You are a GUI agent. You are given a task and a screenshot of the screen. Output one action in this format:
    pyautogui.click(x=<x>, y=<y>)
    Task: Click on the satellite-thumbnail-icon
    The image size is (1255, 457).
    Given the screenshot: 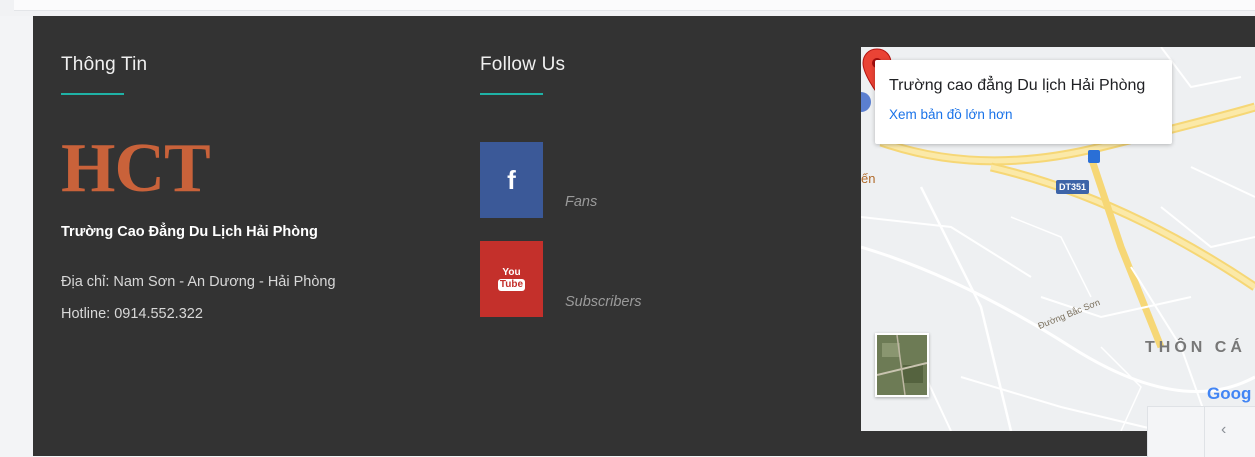 What is the action you would take?
    pyautogui.click(x=902, y=365)
    